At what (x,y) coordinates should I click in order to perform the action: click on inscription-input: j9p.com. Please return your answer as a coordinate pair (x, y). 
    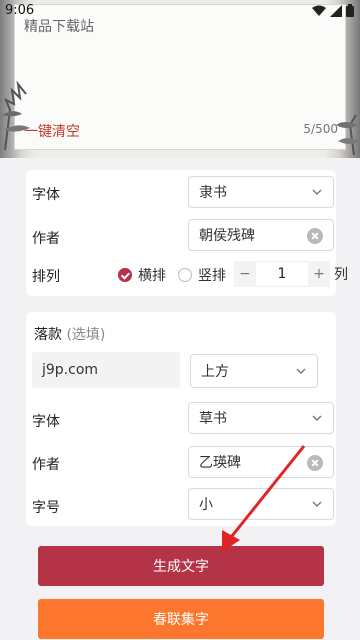
    Looking at the image, I should click on (106, 370).